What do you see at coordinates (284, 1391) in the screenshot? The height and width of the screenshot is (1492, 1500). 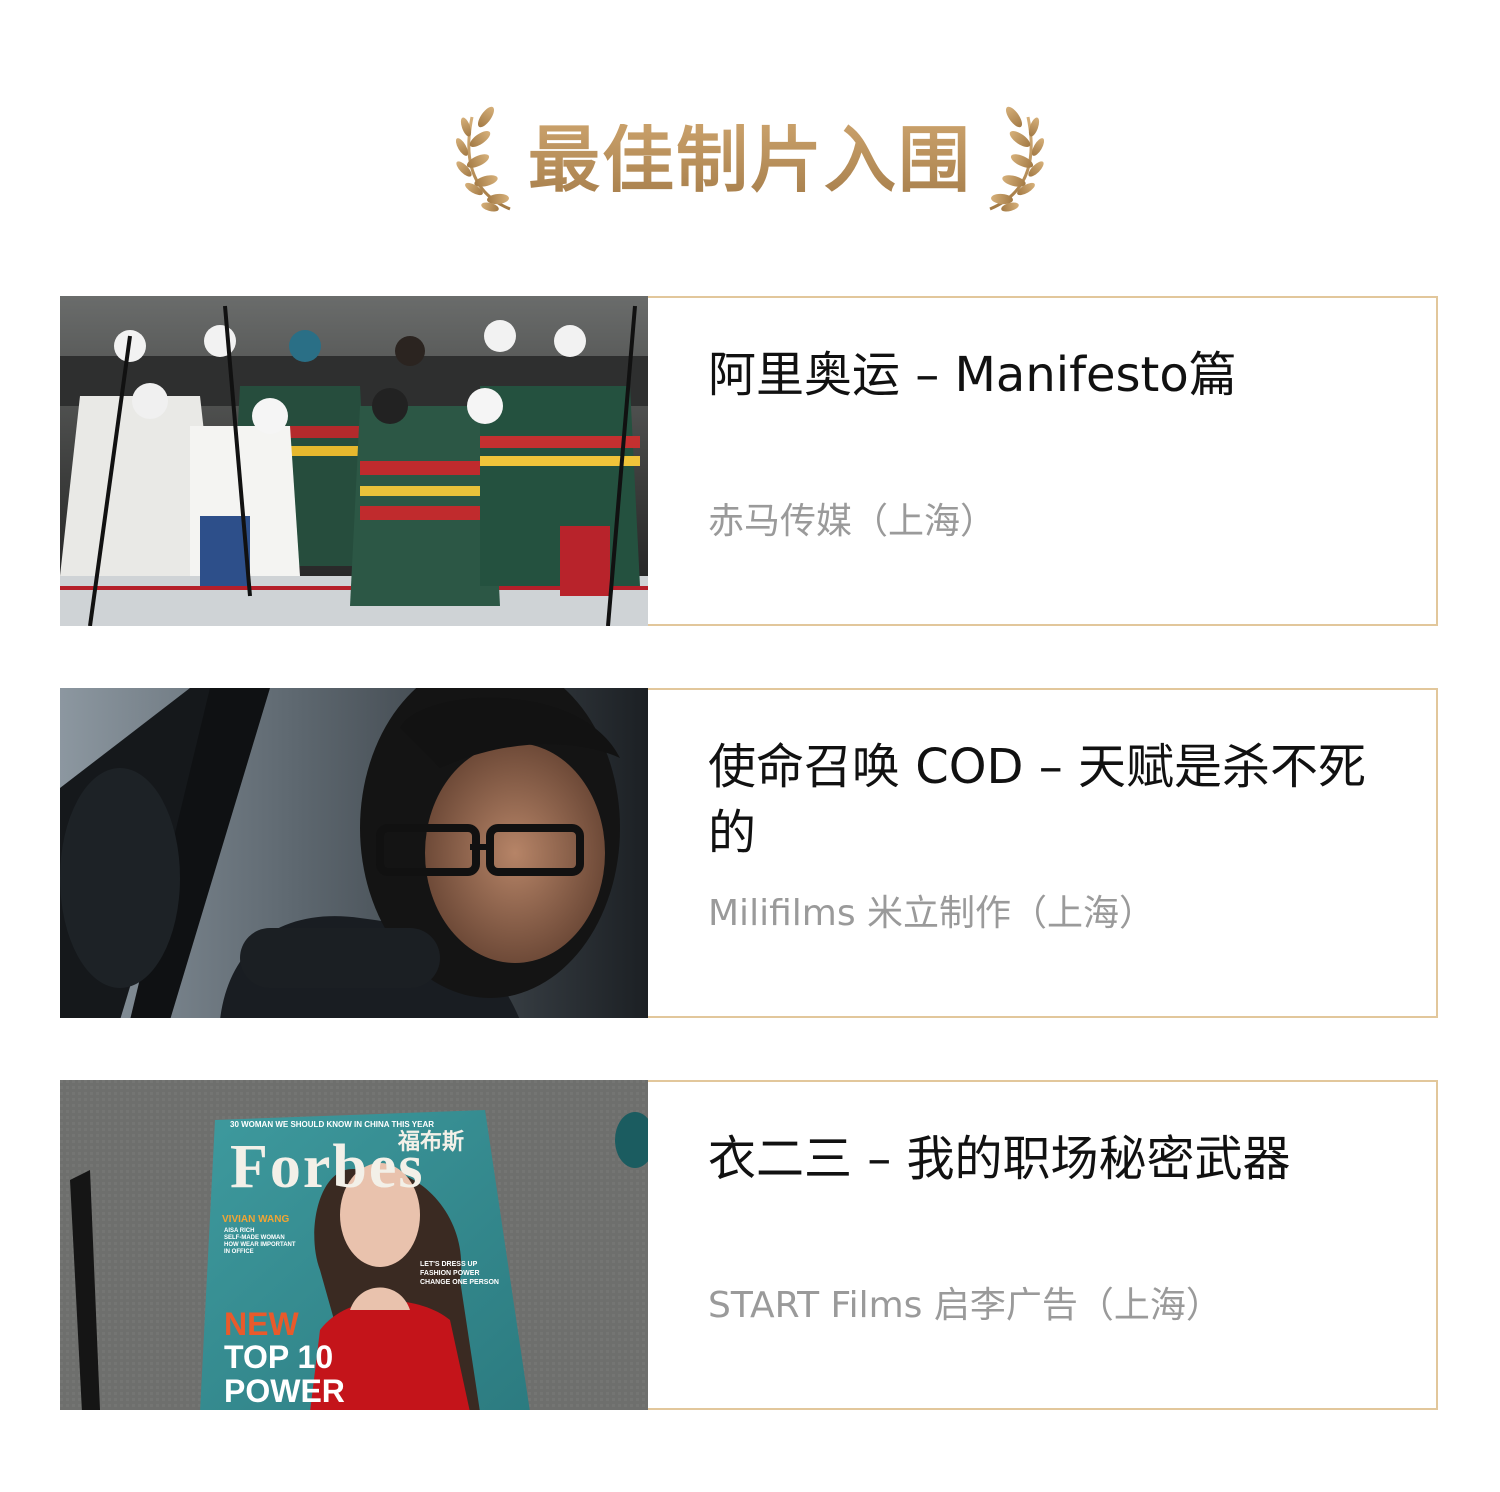 I see `magazine-power: POWER` at bounding box center [284, 1391].